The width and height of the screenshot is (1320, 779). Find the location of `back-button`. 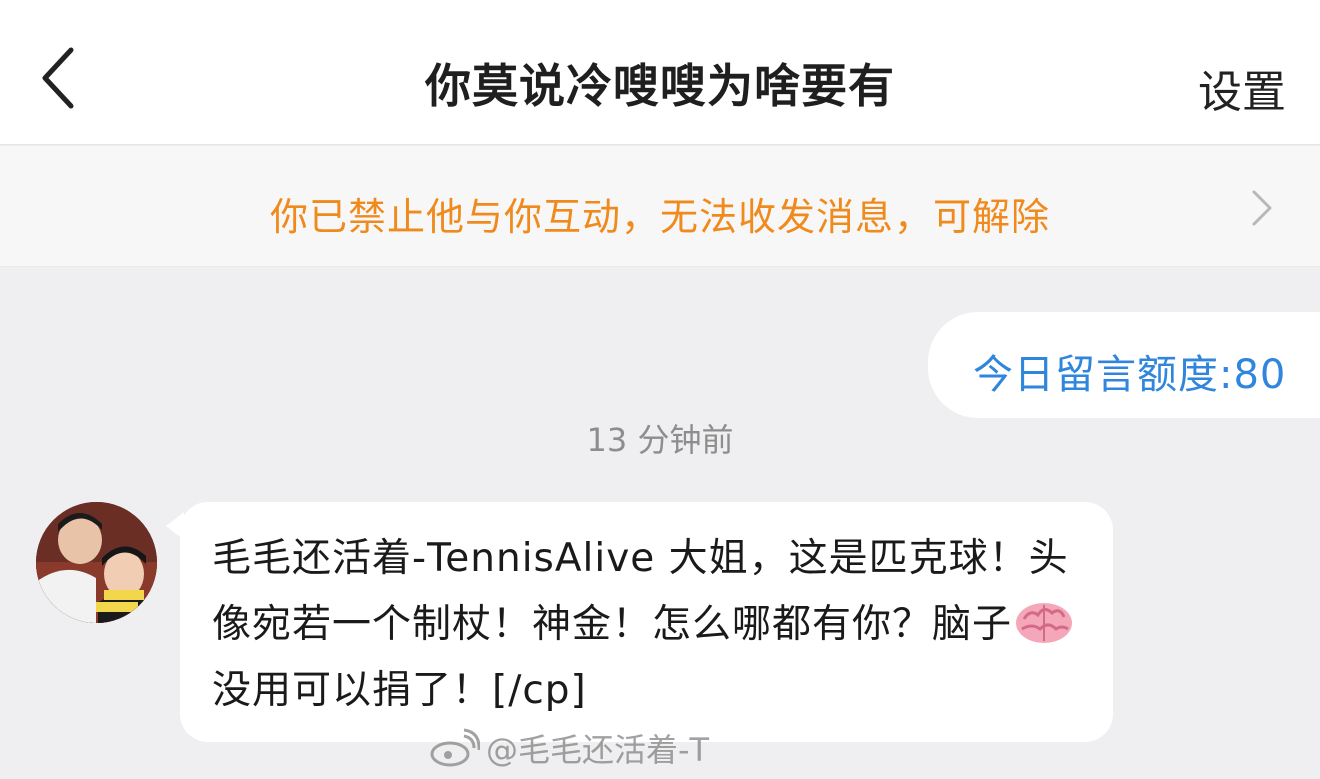

back-button is located at coordinates (57, 78).